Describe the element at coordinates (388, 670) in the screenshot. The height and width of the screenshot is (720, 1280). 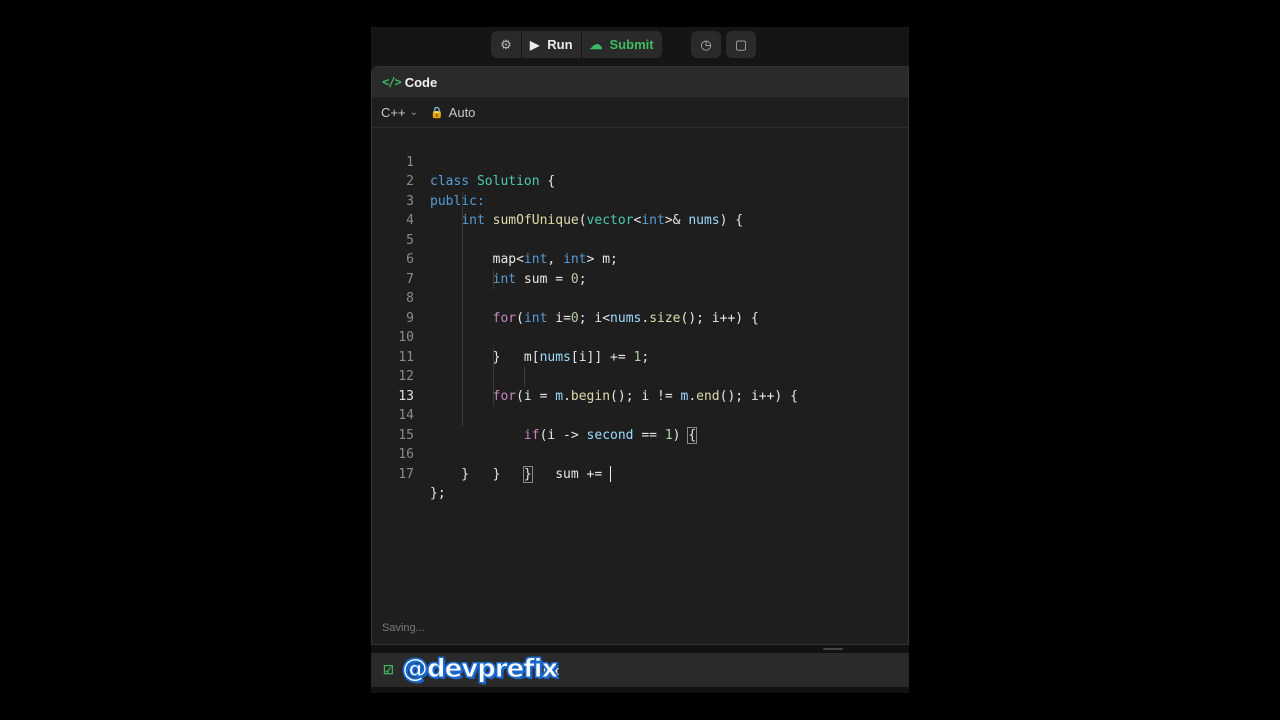
I see `checkbox-icon: ☑` at that location.